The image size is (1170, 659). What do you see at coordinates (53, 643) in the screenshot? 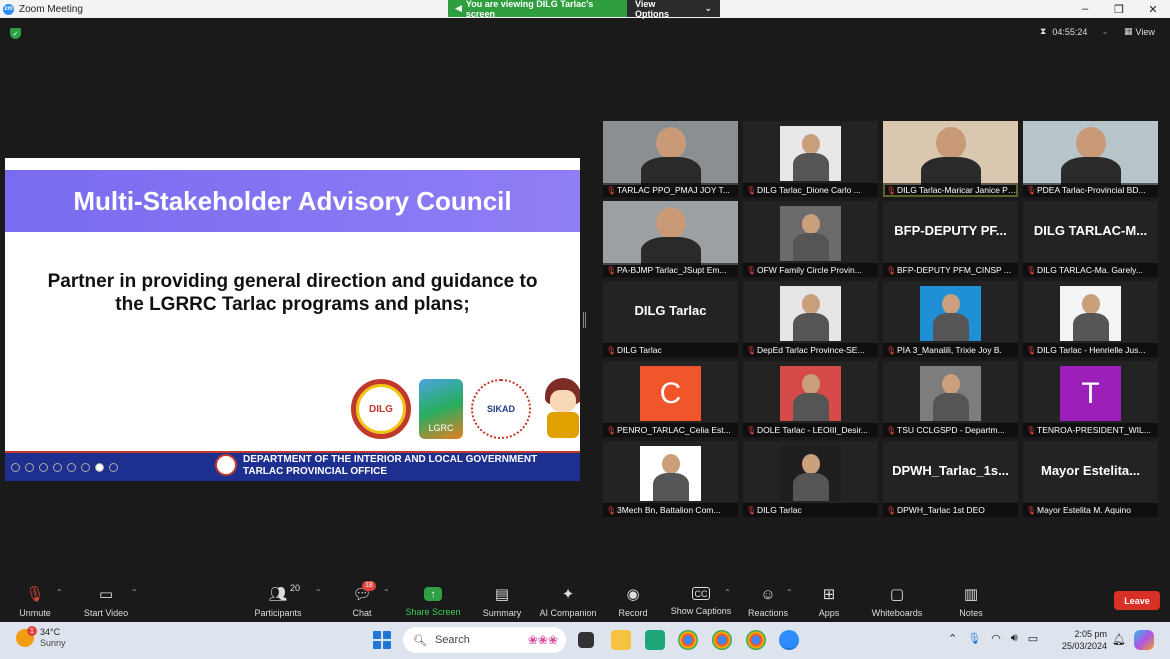
I see `weather-condition: Sunny` at bounding box center [53, 643].